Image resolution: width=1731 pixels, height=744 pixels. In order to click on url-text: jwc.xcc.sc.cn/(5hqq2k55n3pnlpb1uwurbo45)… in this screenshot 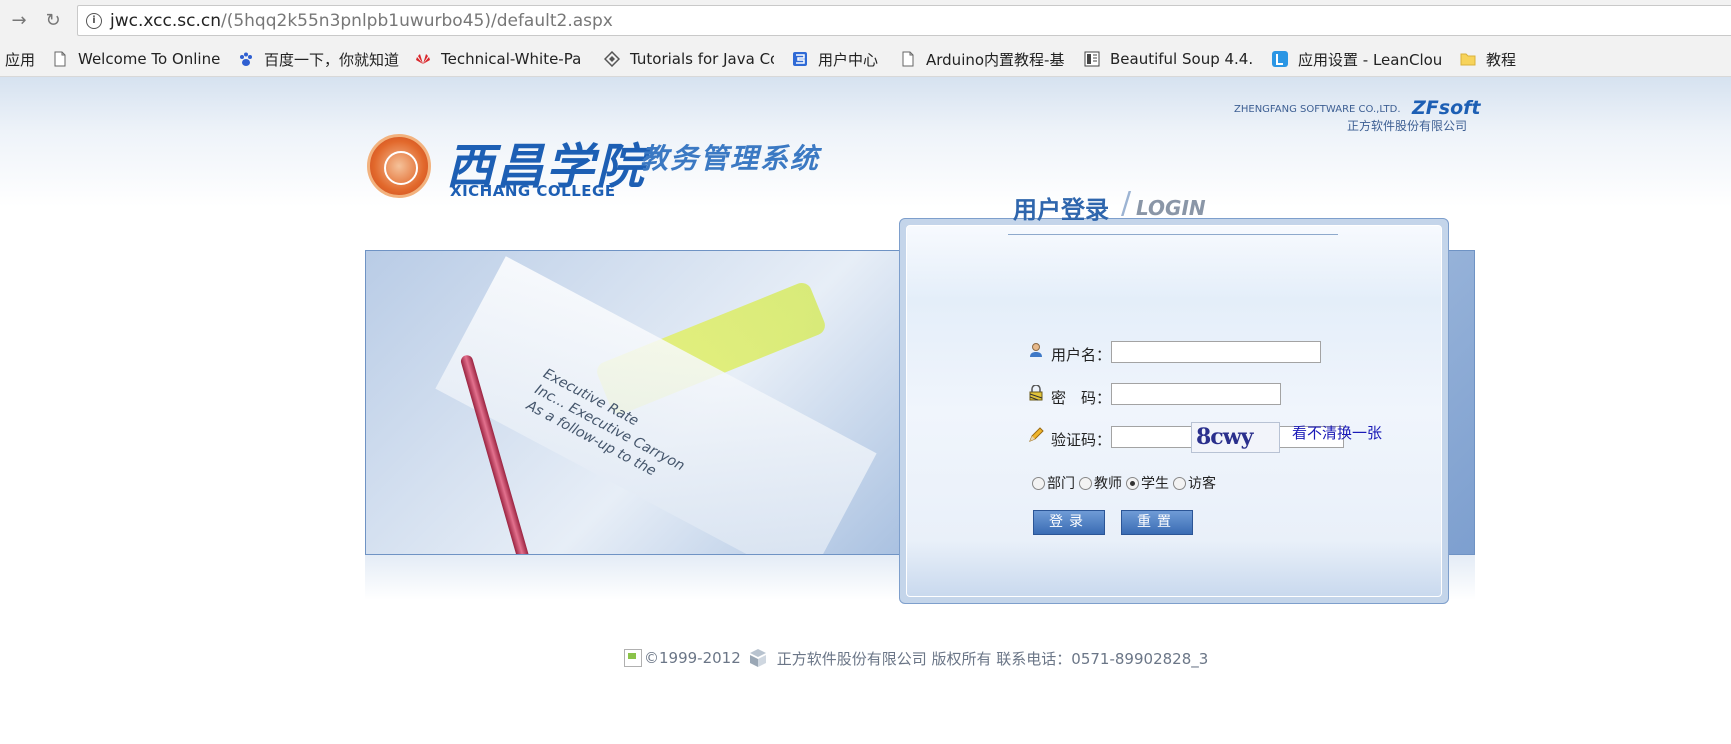, I will do `click(361, 21)`.